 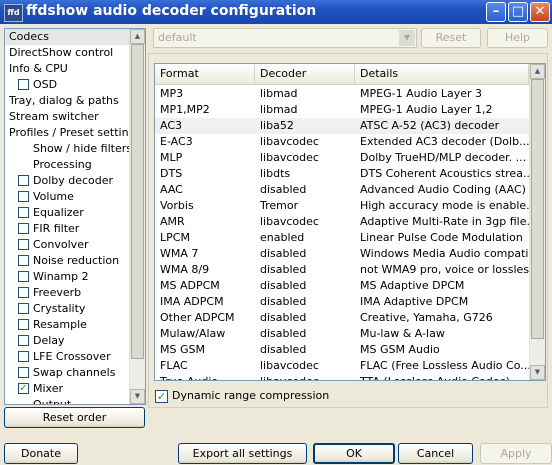 I want to click on tree-scroll-thumb, so click(x=137, y=201).